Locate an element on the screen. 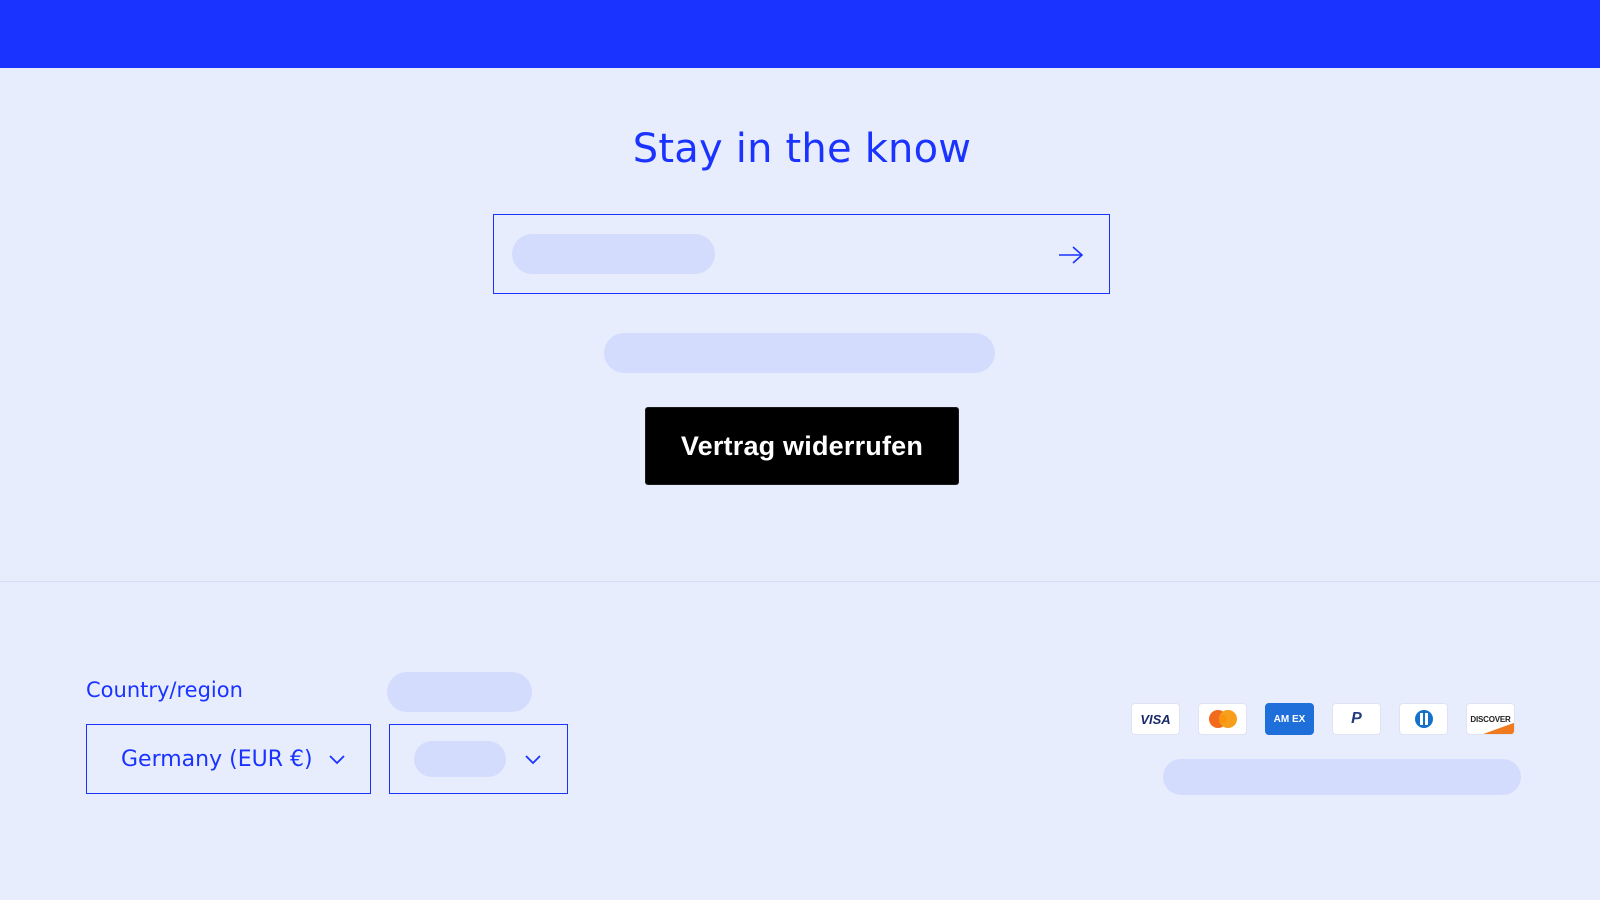  footer-divider is located at coordinates (800, 581).